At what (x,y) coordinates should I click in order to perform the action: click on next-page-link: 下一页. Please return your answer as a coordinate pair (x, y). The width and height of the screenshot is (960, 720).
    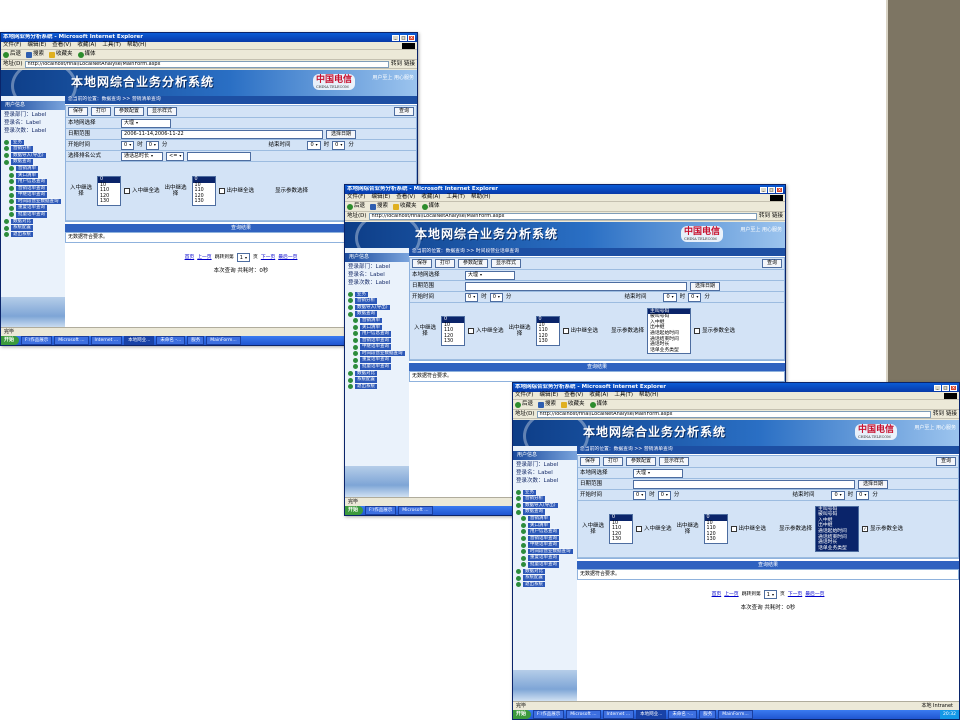
    Looking at the image, I should click on (268, 258).